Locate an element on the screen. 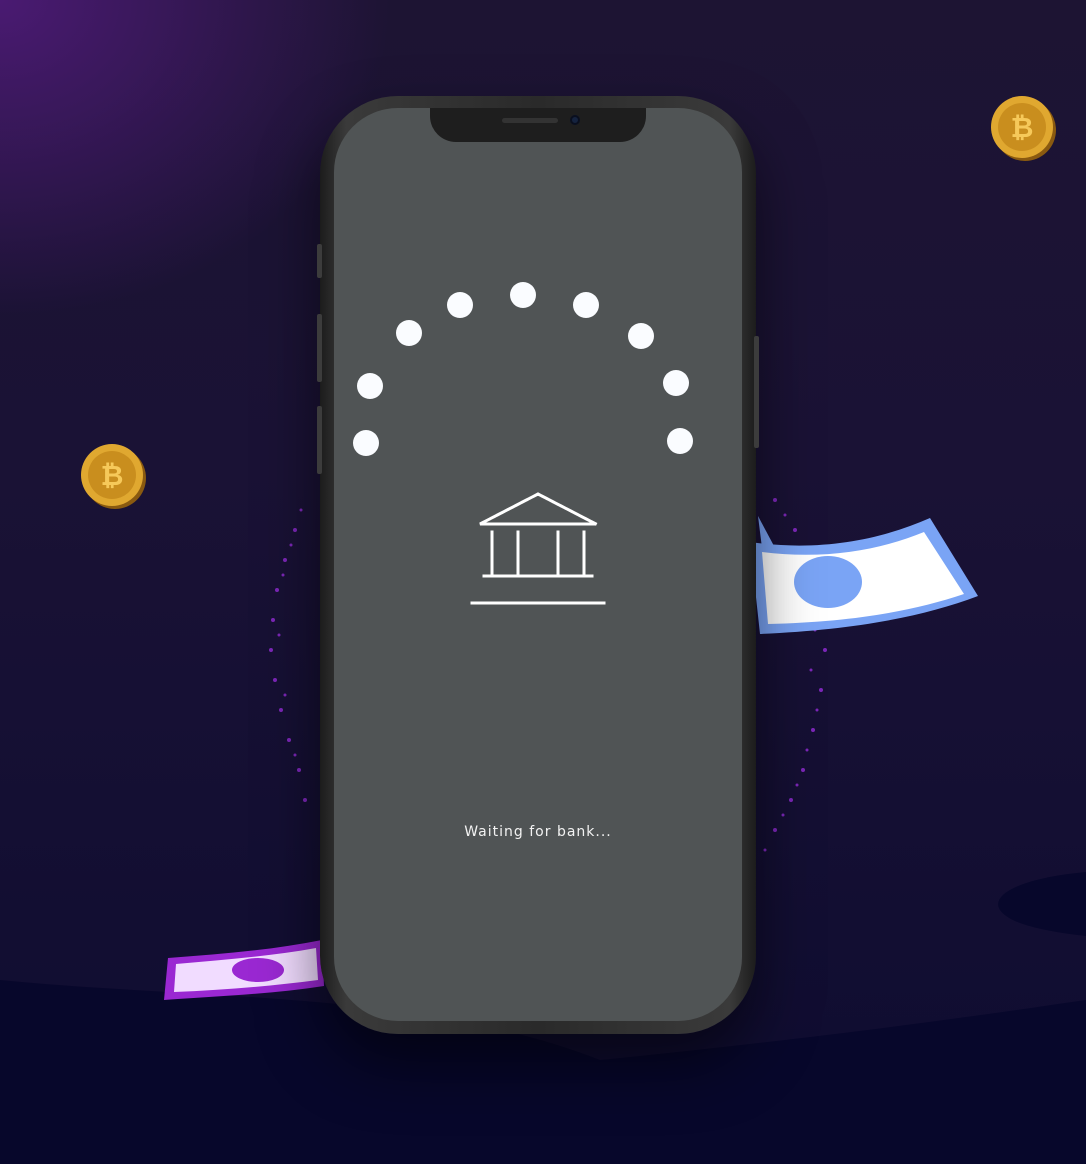 The image size is (1086, 1164). notch is located at coordinates (538, 125).